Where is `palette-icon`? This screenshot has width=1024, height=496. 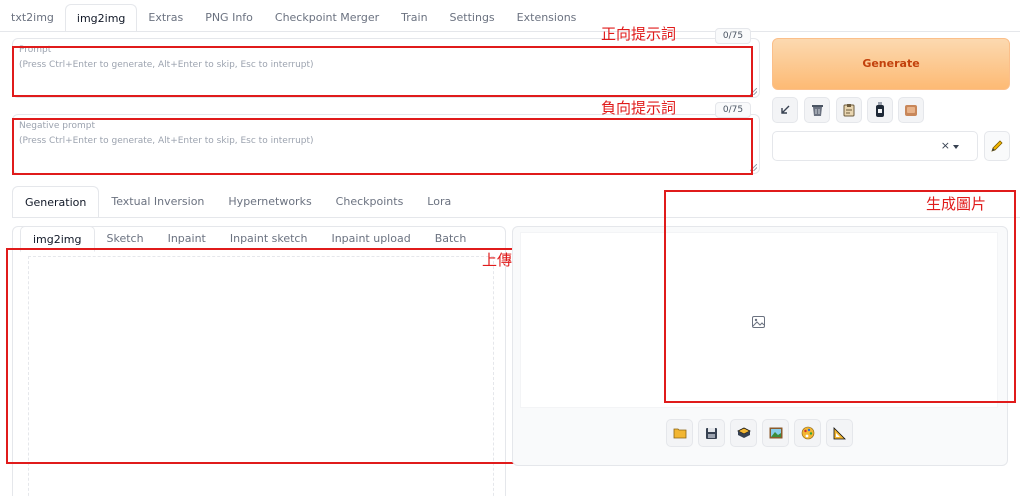
palette-icon is located at coordinates (807, 433).